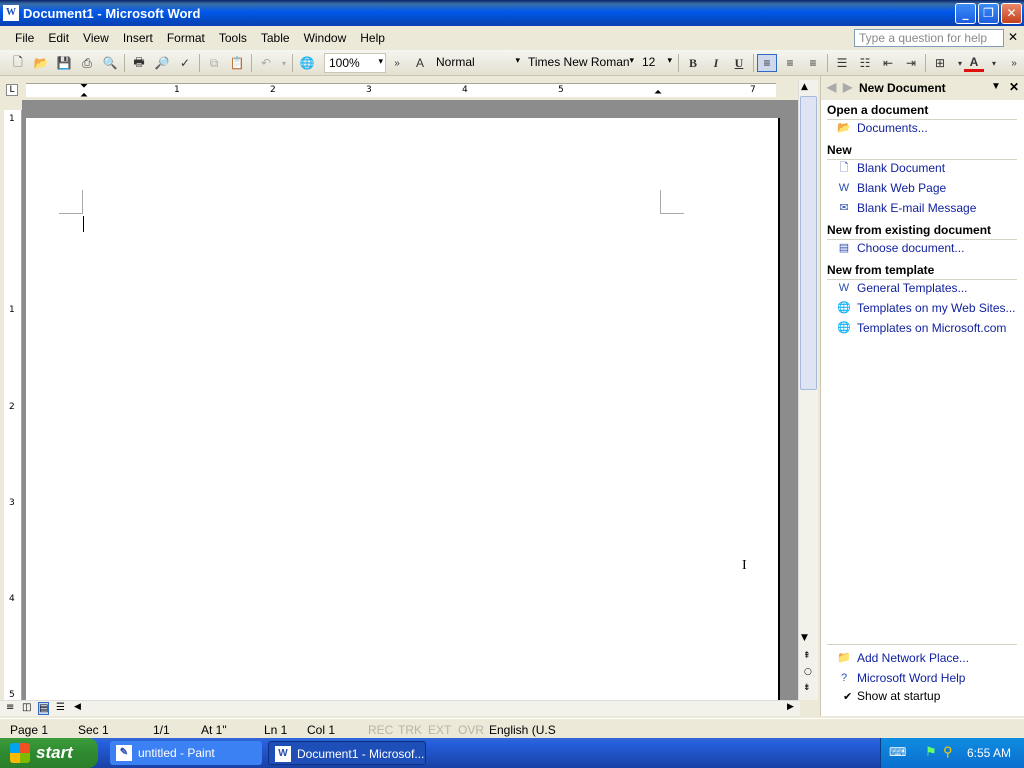  What do you see at coordinates (813, 63) in the screenshot?
I see `align-right-icon: ≡` at bounding box center [813, 63].